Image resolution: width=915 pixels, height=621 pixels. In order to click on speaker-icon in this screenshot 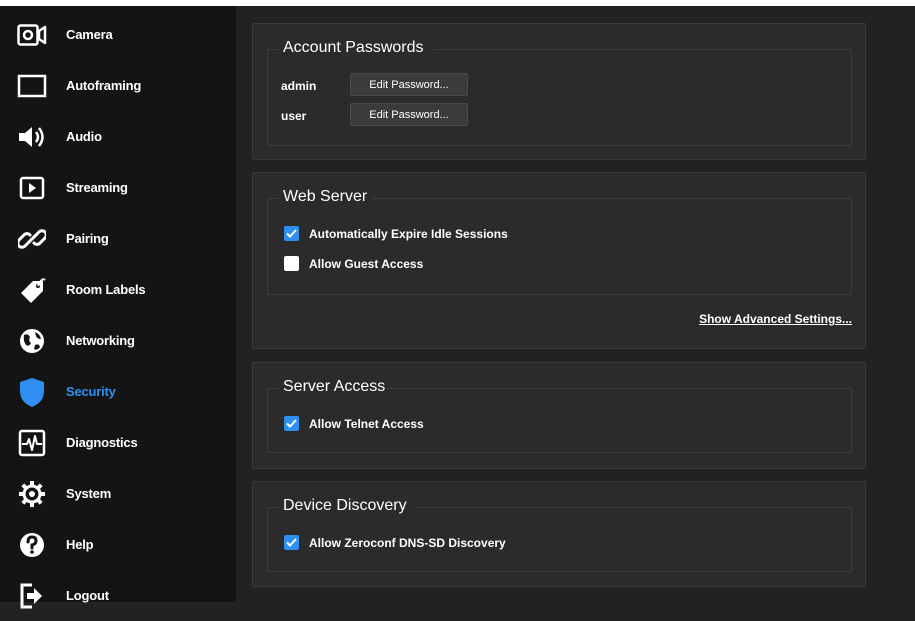, I will do `click(32, 137)`.